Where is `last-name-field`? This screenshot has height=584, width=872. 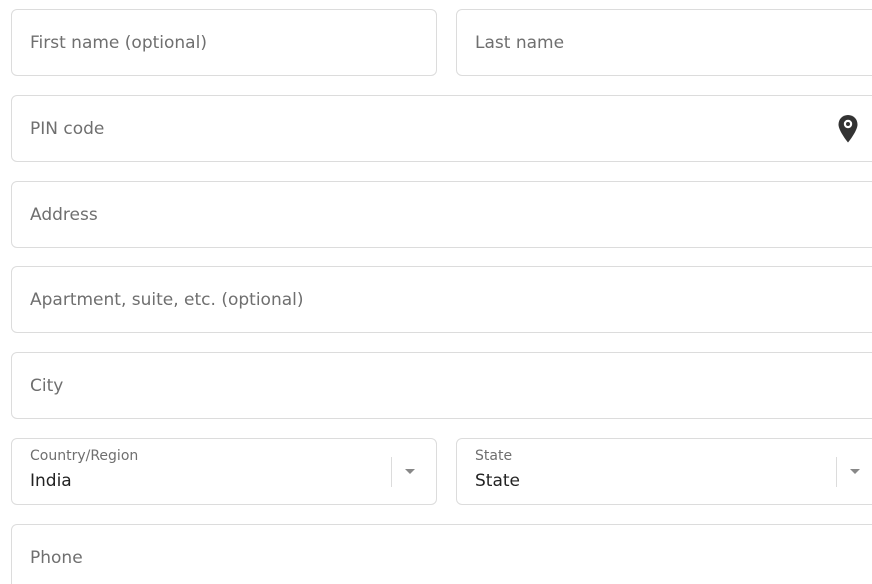 last-name-field is located at coordinates (664, 42).